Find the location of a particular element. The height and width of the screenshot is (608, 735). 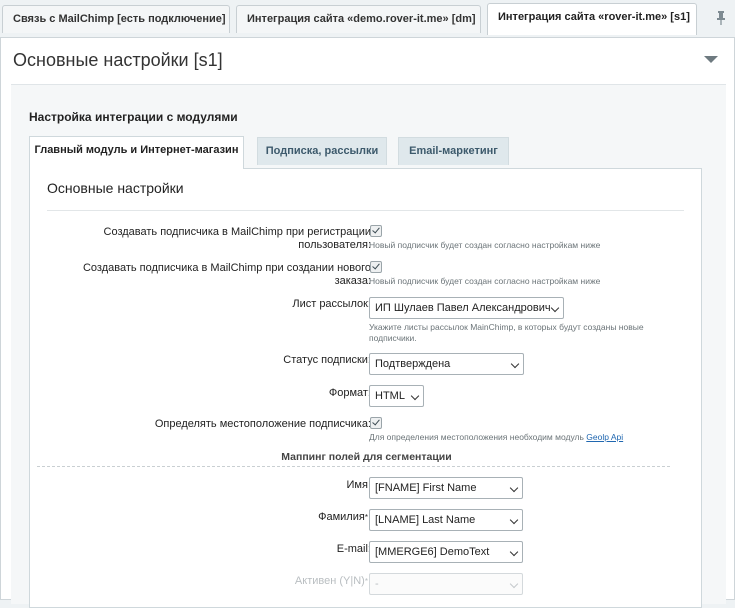

active-field-label: Активен (Y|N)*: is located at coordinates (333, 581).